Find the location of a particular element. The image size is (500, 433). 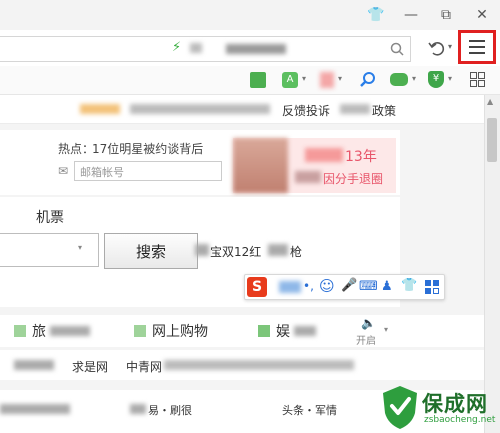

skin-icon: 👕 is located at coordinates (376, 15).